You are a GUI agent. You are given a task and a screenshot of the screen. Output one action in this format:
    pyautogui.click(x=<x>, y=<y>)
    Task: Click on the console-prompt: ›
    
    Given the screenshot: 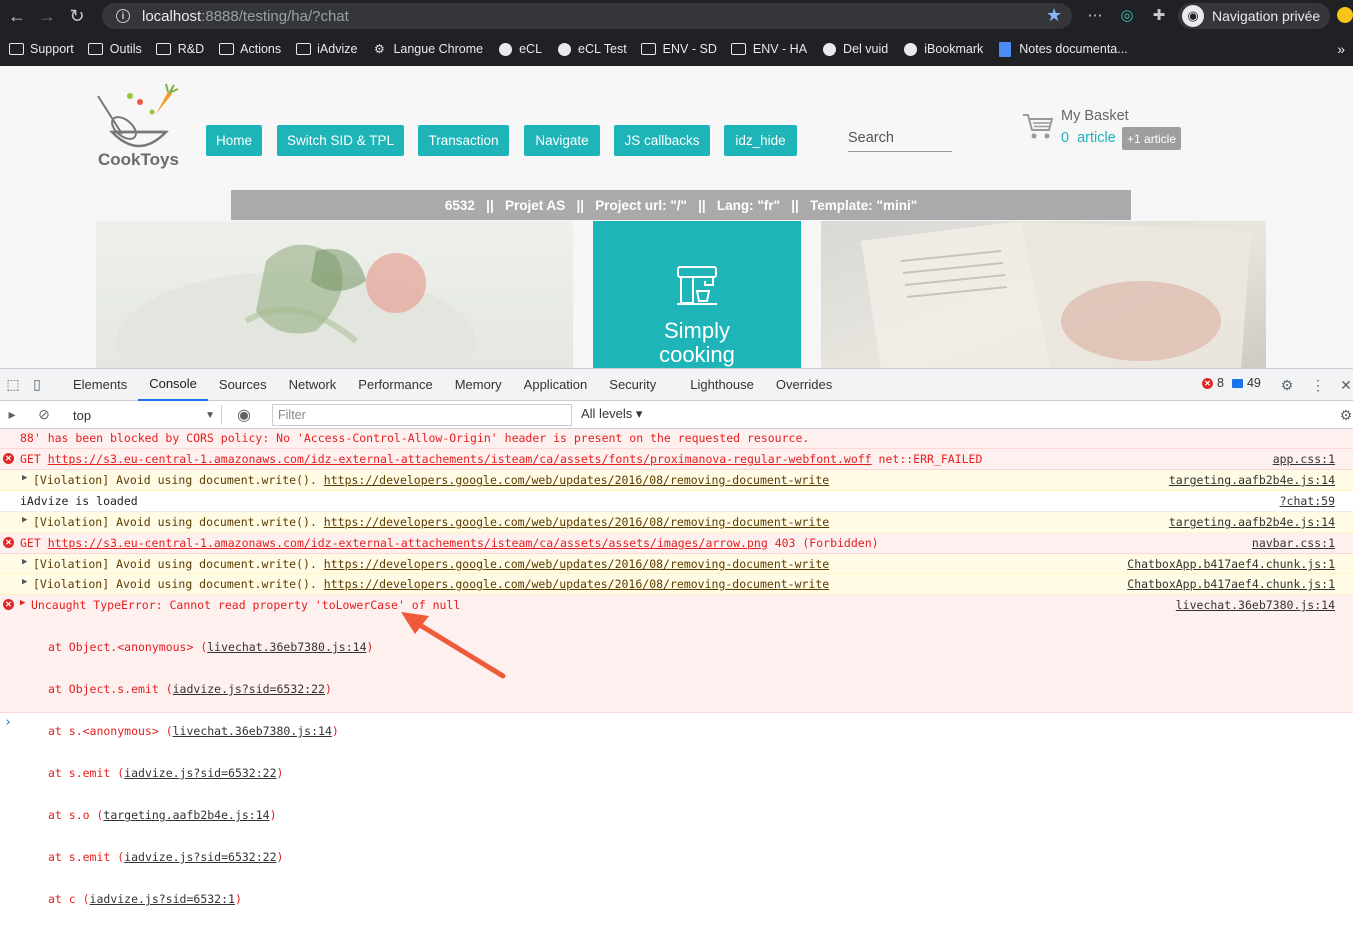 What is the action you would take?
    pyautogui.click(x=8, y=722)
    